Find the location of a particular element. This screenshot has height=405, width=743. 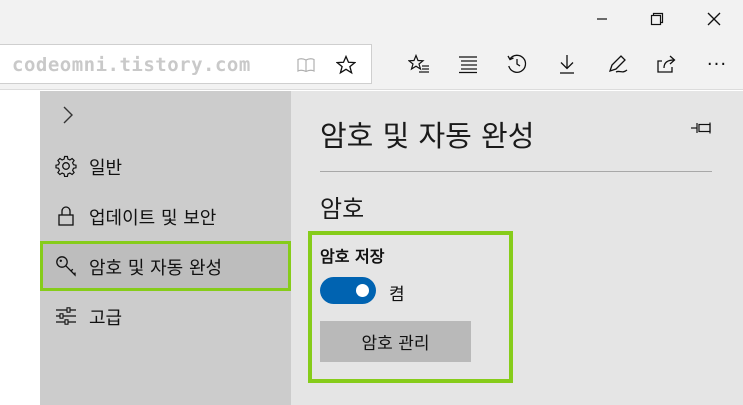

minimize-icon is located at coordinates (602, 19).